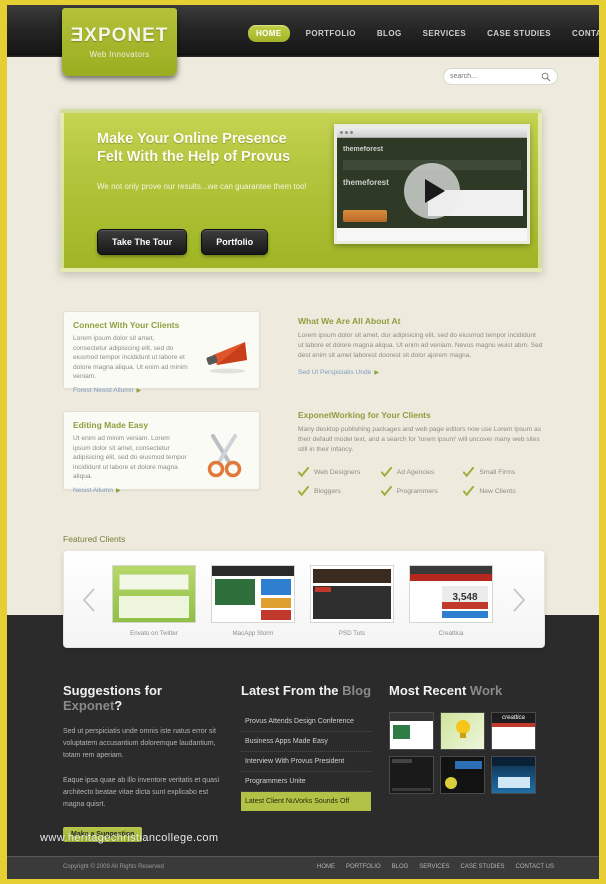 The height and width of the screenshot is (884, 606). Describe the element at coordinates (326, 867) in the screenshot. I see `footer-nav-home: HOME` at that location.